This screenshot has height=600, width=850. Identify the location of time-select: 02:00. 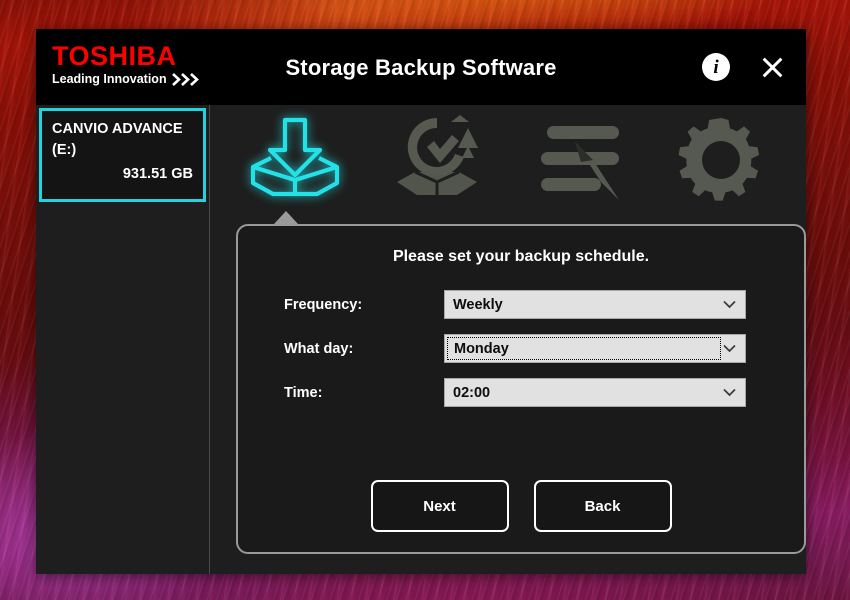
(595, 392).